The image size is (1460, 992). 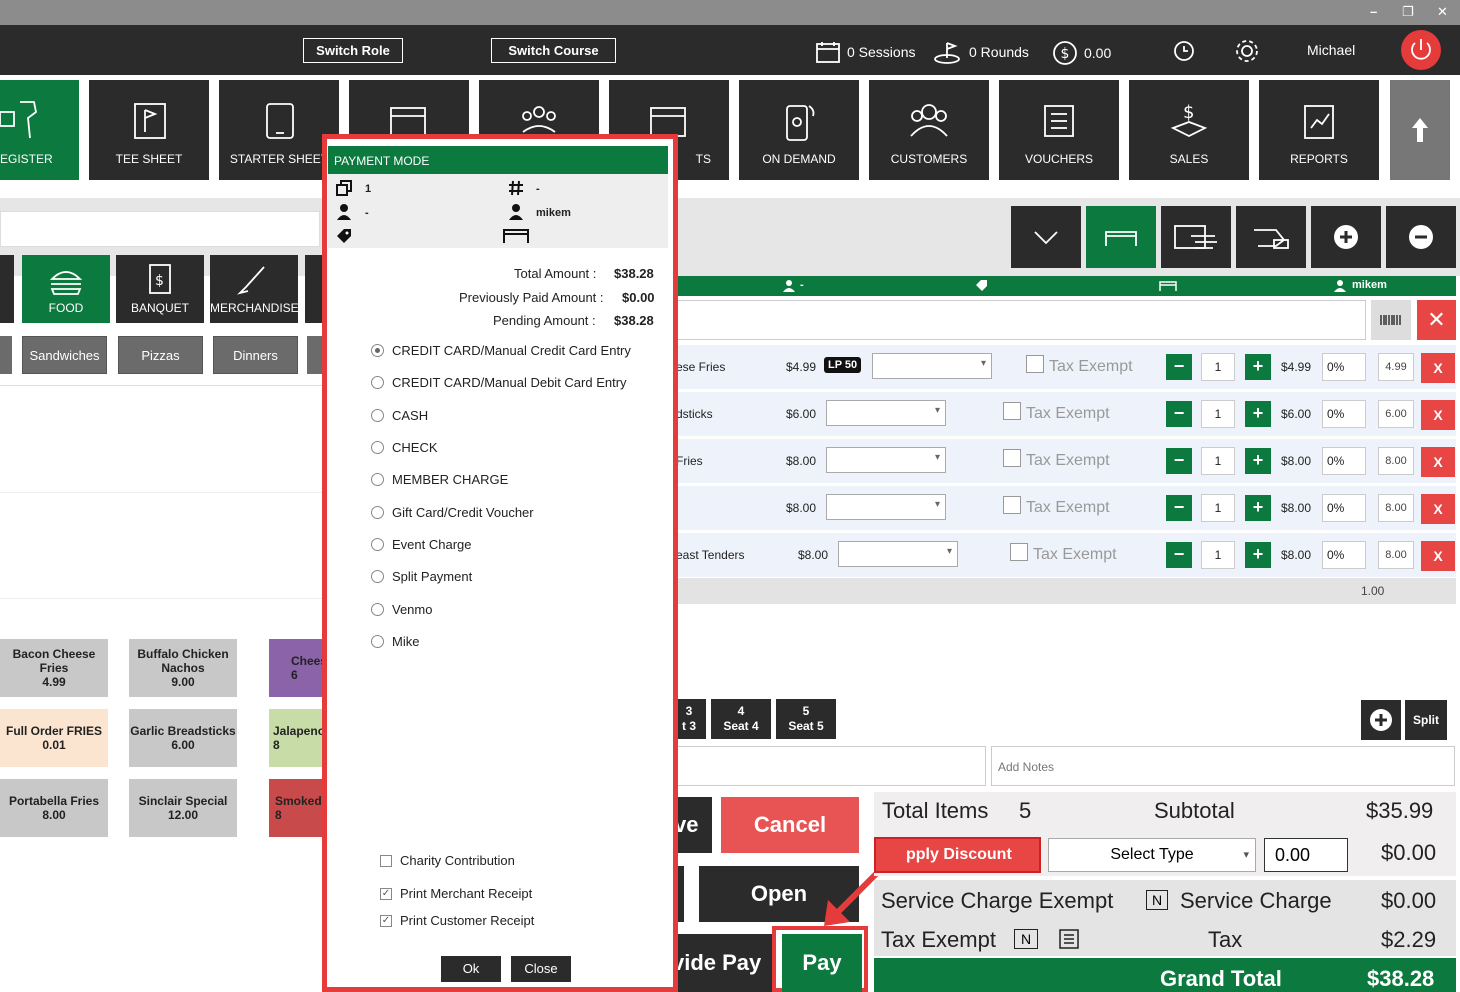 I want to click on subcategory-pizzas: Pizzas, so click(x=160, y=355).